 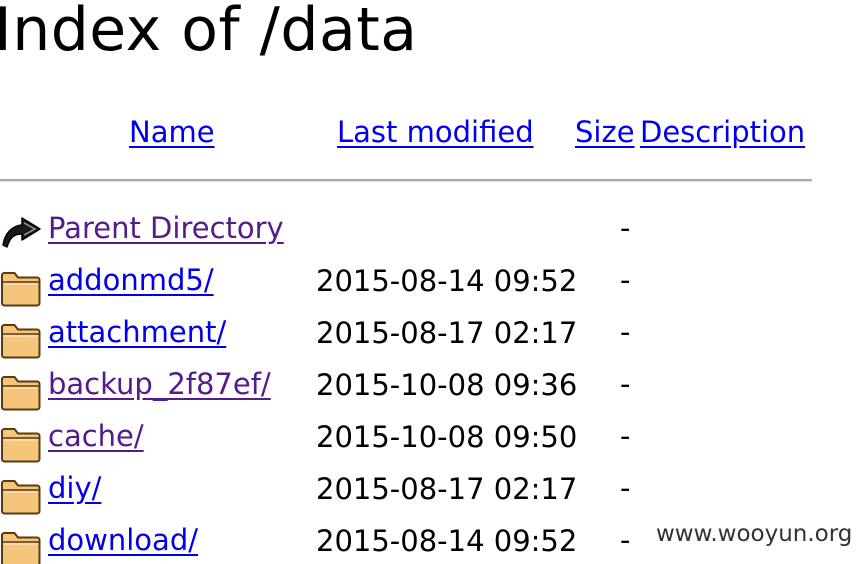 I want to click on directory-row: attachment/2015-08-17 02:17 -, so click(x=350, y=336).